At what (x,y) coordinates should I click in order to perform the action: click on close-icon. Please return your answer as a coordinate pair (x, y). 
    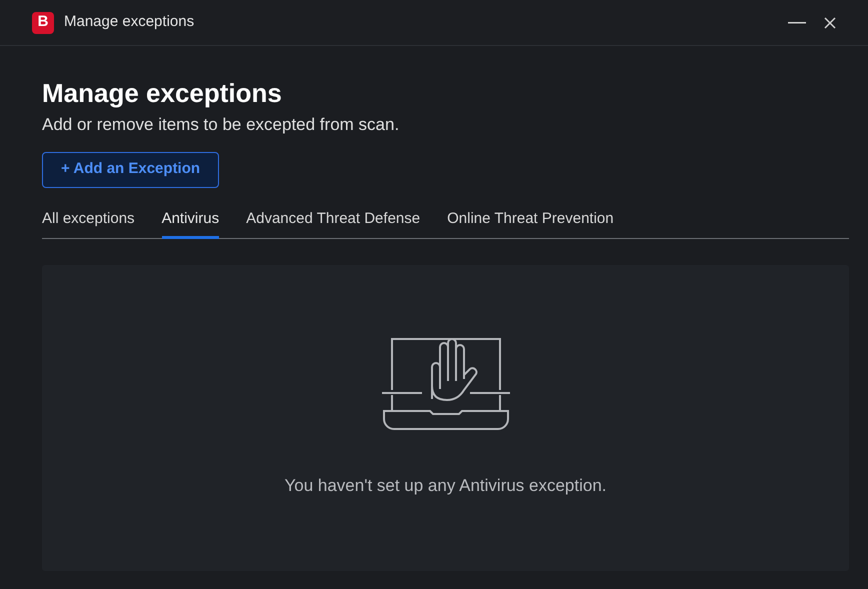
    Looking at the image, I should click on (830, 22).